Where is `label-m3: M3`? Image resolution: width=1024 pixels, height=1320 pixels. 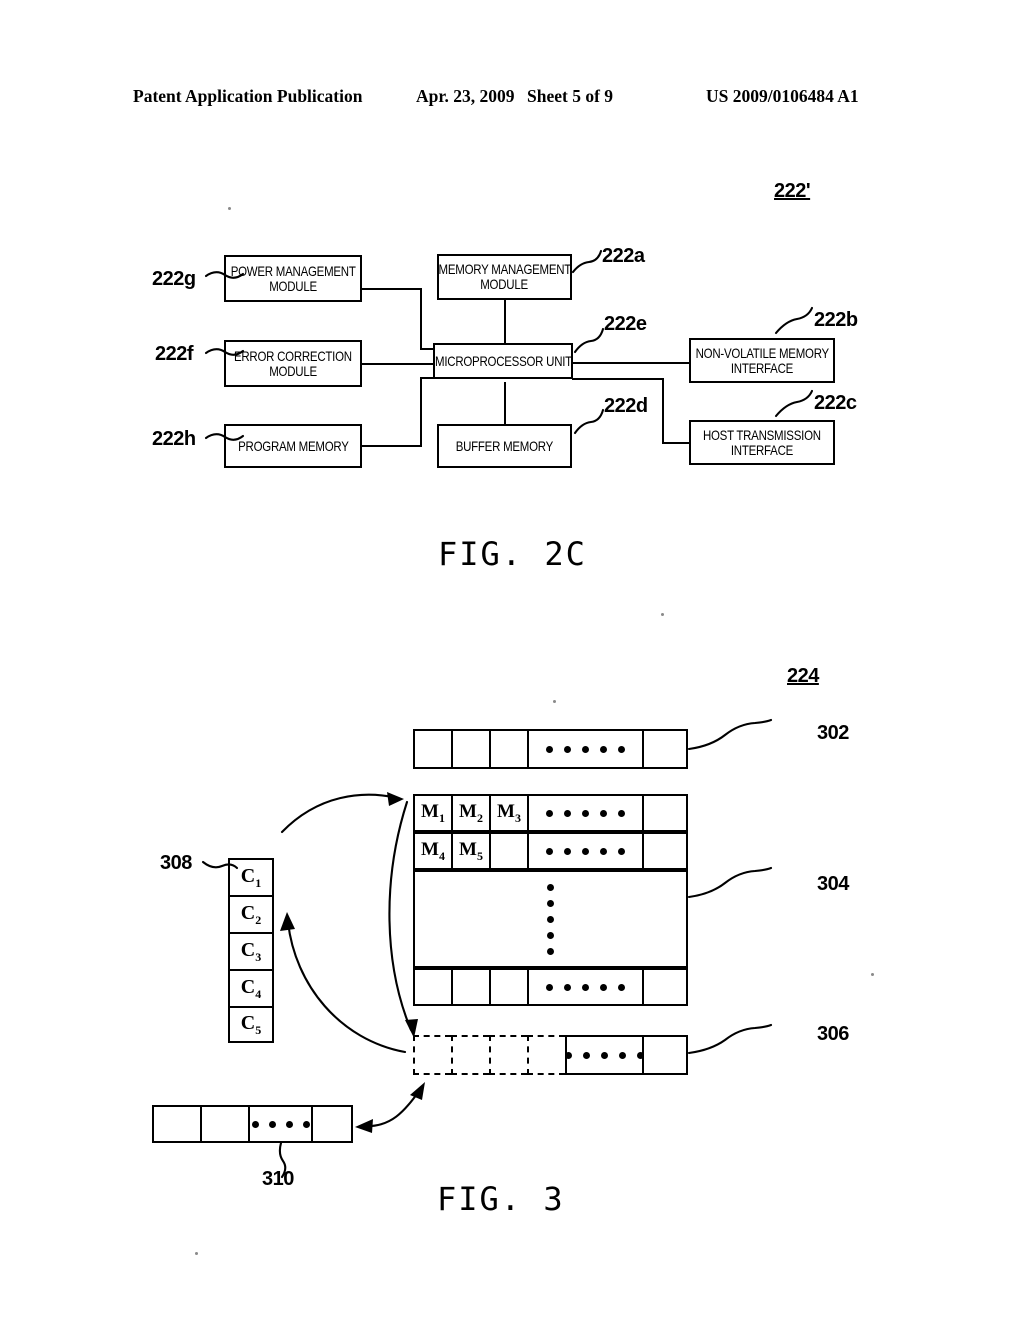 label-m3: M3 is located at coordinates (509, 812).